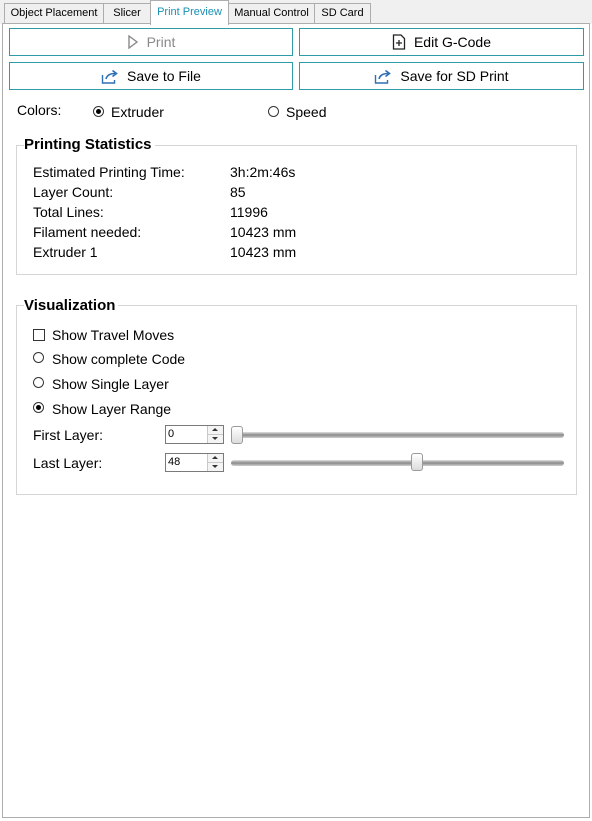 This screenshot has width=592, height=821. I want to click on print-button: Print, so click(151, 42).